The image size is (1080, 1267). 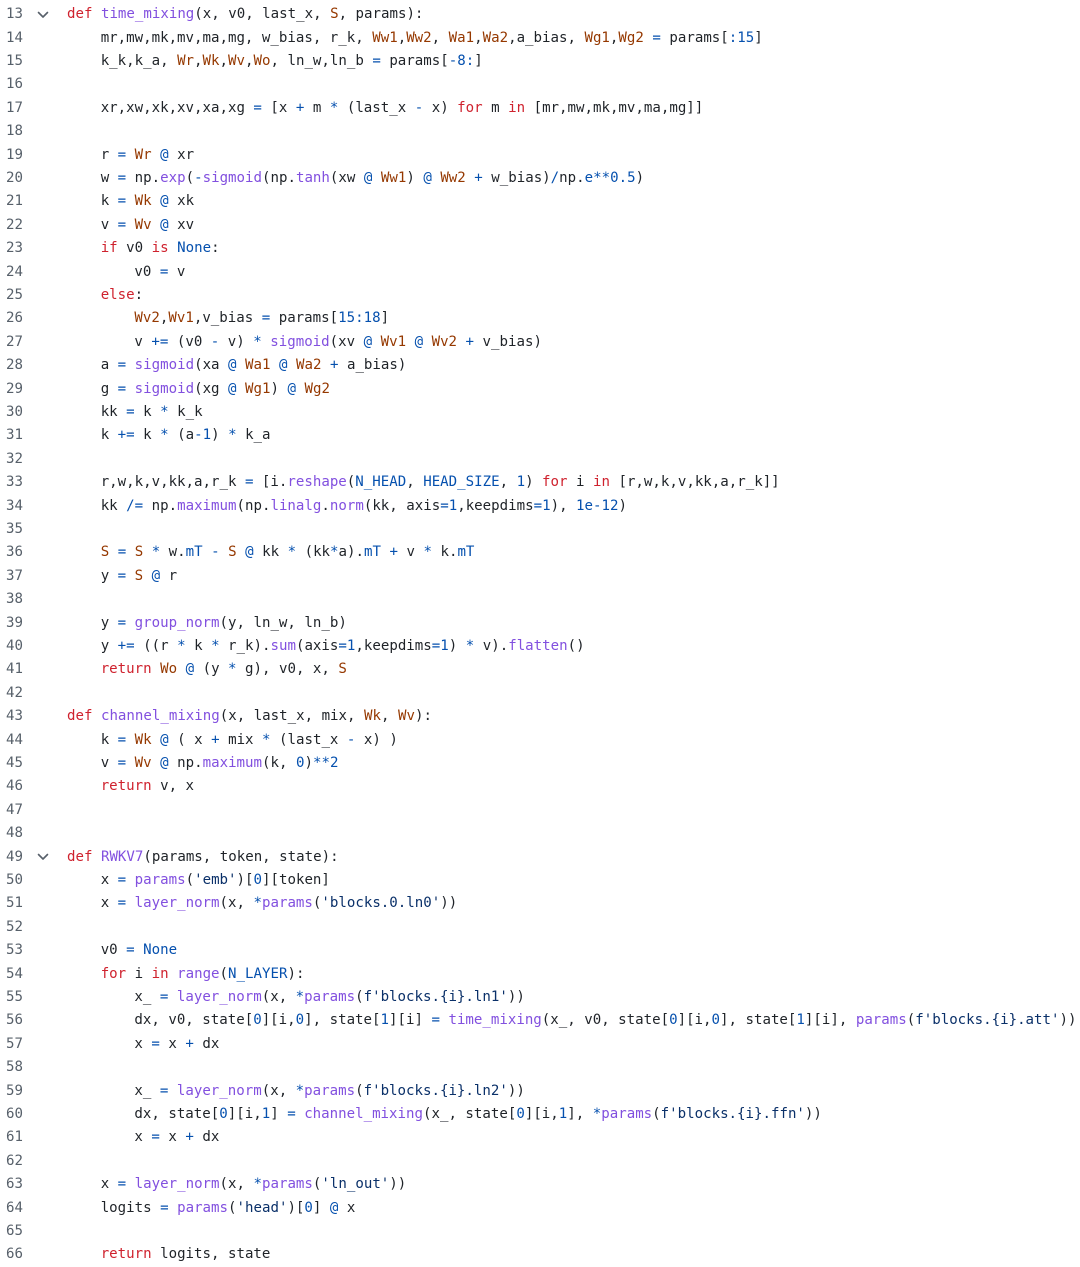 What do you see at coordinates (540, 459) in the screenshot?
I see `code-line: 32` at bounding box center [540, 459].